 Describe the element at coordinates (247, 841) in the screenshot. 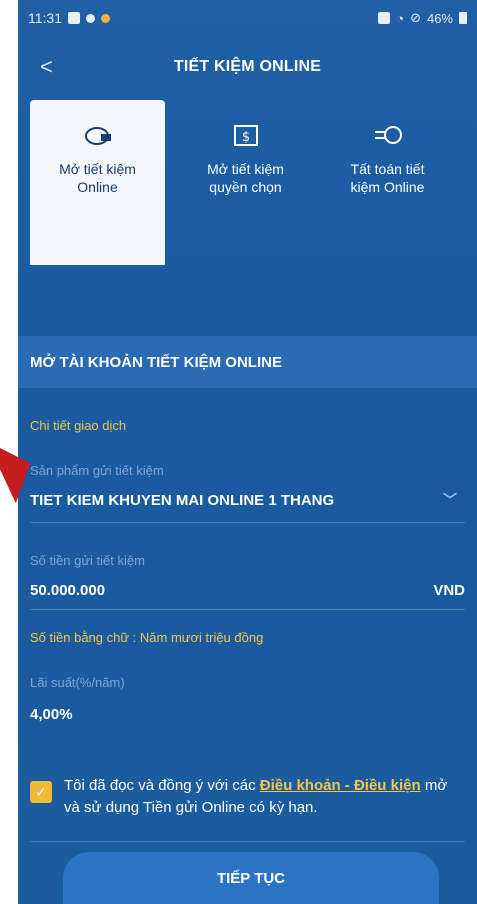

I see `divider` at that location.